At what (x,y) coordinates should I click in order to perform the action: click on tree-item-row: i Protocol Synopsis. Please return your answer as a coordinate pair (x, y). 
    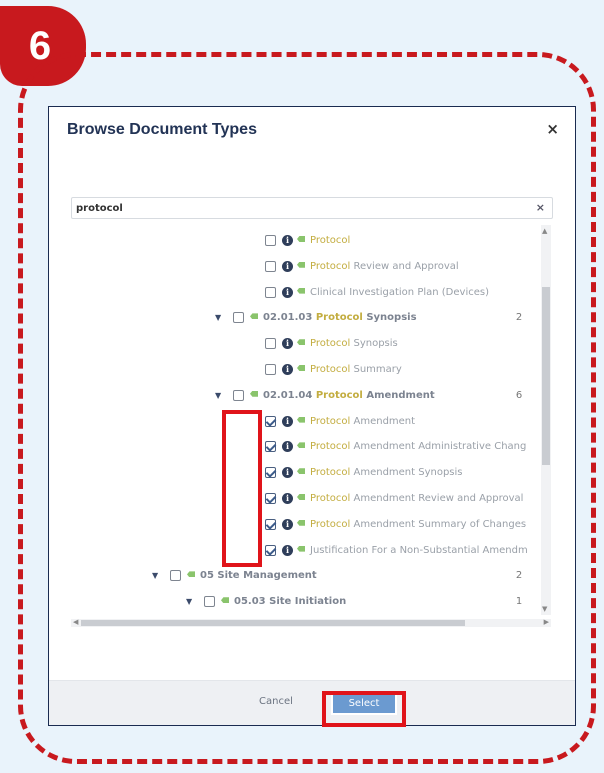
    Looking at the image, I should click on (305, 345).